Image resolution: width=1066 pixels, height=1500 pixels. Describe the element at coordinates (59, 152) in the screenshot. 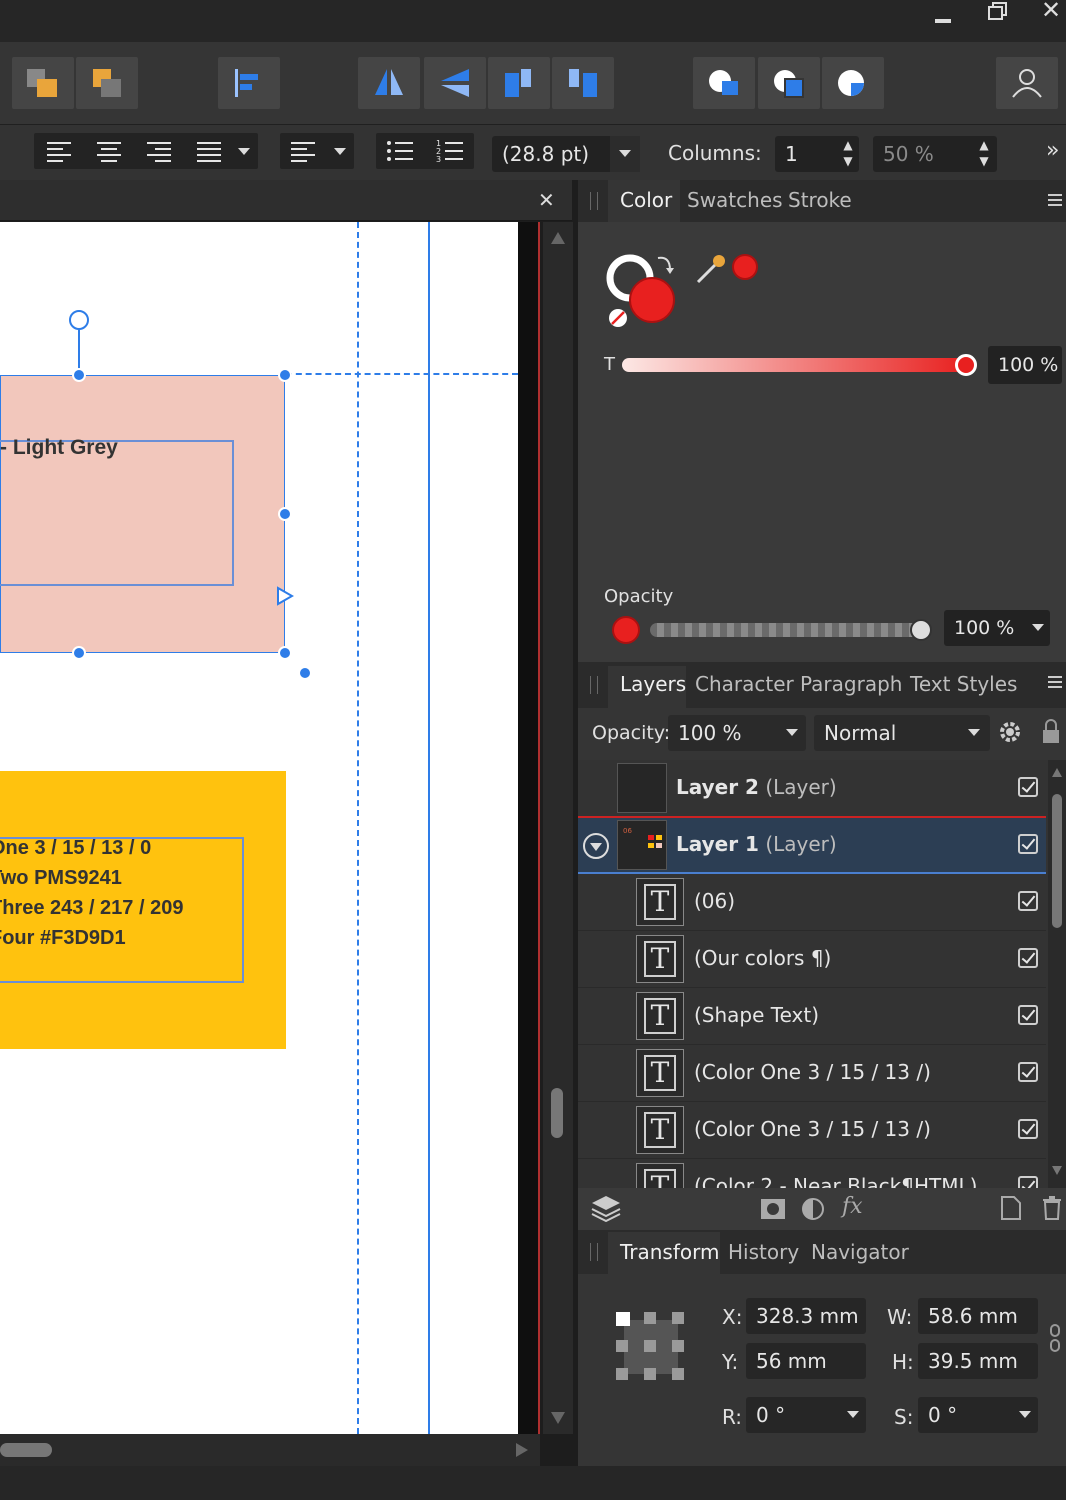

I see `align-text-left-icon` at that location.